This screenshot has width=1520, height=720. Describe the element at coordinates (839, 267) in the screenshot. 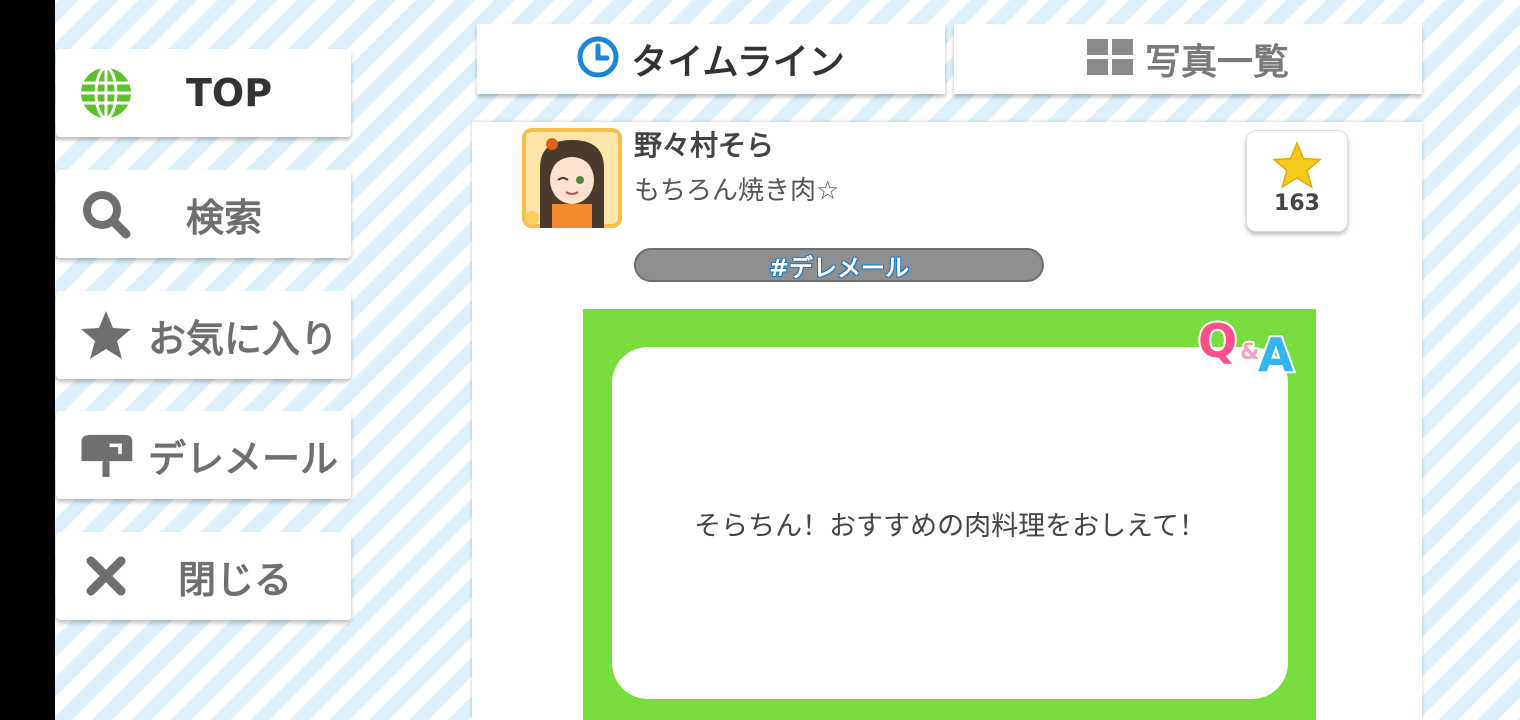

I see `hashtag-label: #デレメール` at that location.